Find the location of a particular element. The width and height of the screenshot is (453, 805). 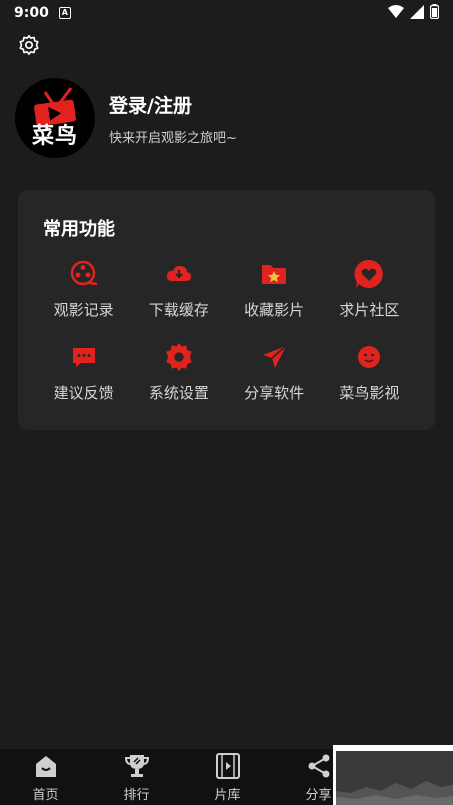

settings-button is located at coordinates (29, 45).